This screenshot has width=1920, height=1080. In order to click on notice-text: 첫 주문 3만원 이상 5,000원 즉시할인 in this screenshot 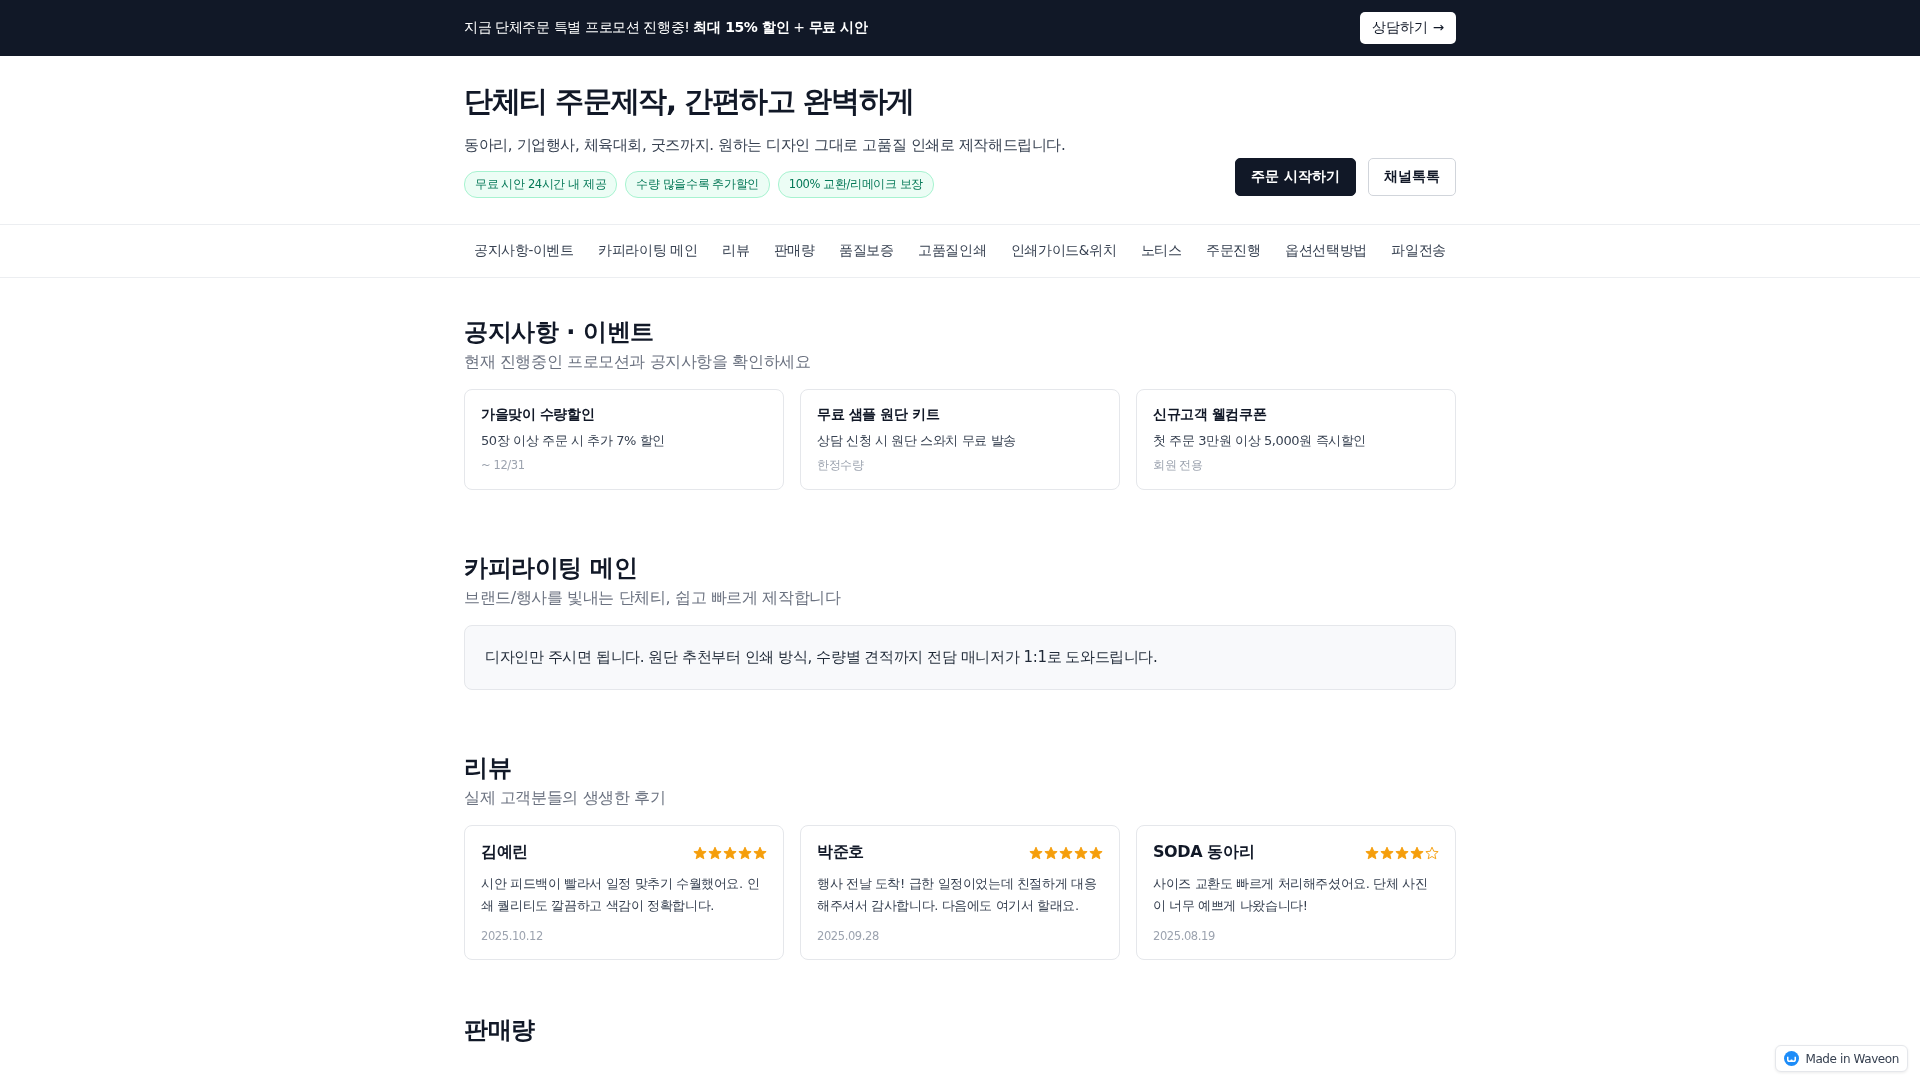, I will do `click(1260, 441)`.